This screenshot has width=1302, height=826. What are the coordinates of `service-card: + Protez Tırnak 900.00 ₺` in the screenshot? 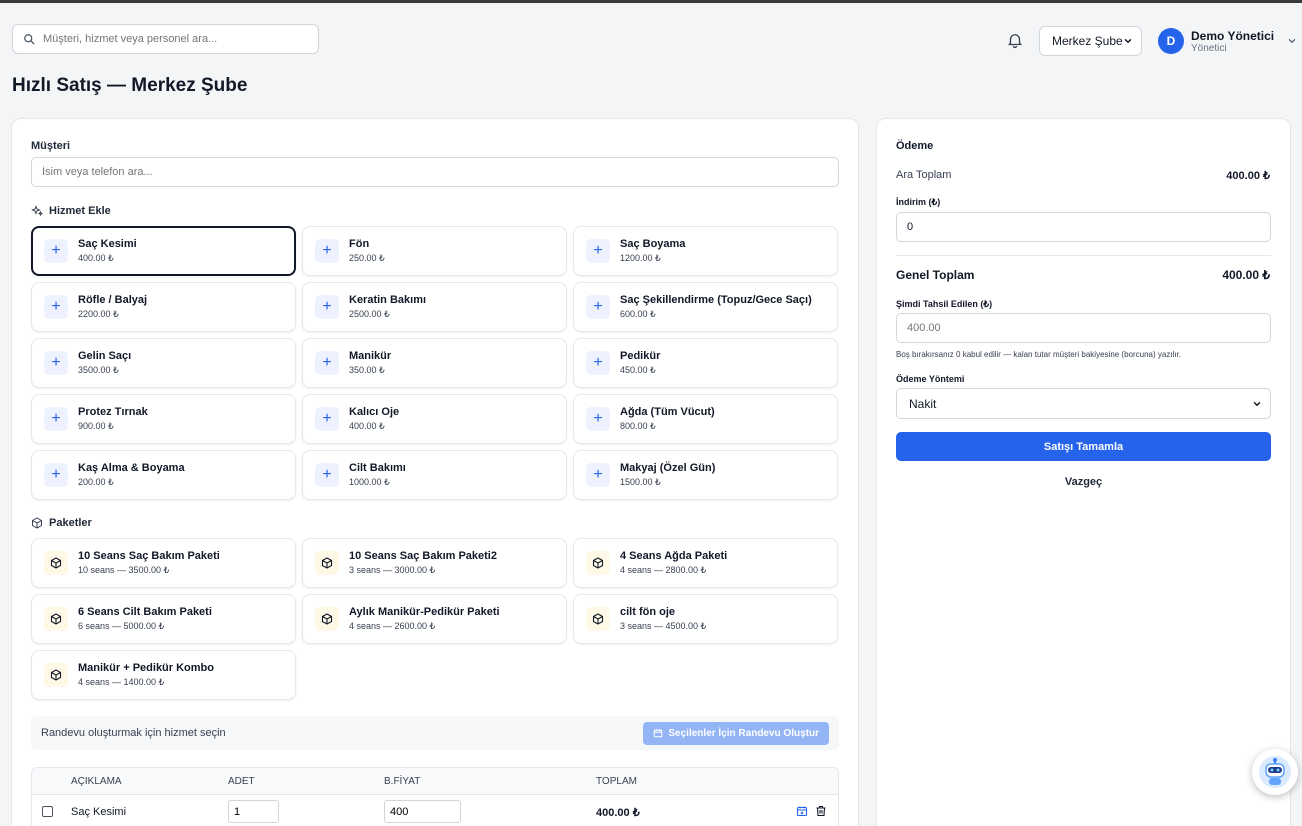 It's located at (163, 419).